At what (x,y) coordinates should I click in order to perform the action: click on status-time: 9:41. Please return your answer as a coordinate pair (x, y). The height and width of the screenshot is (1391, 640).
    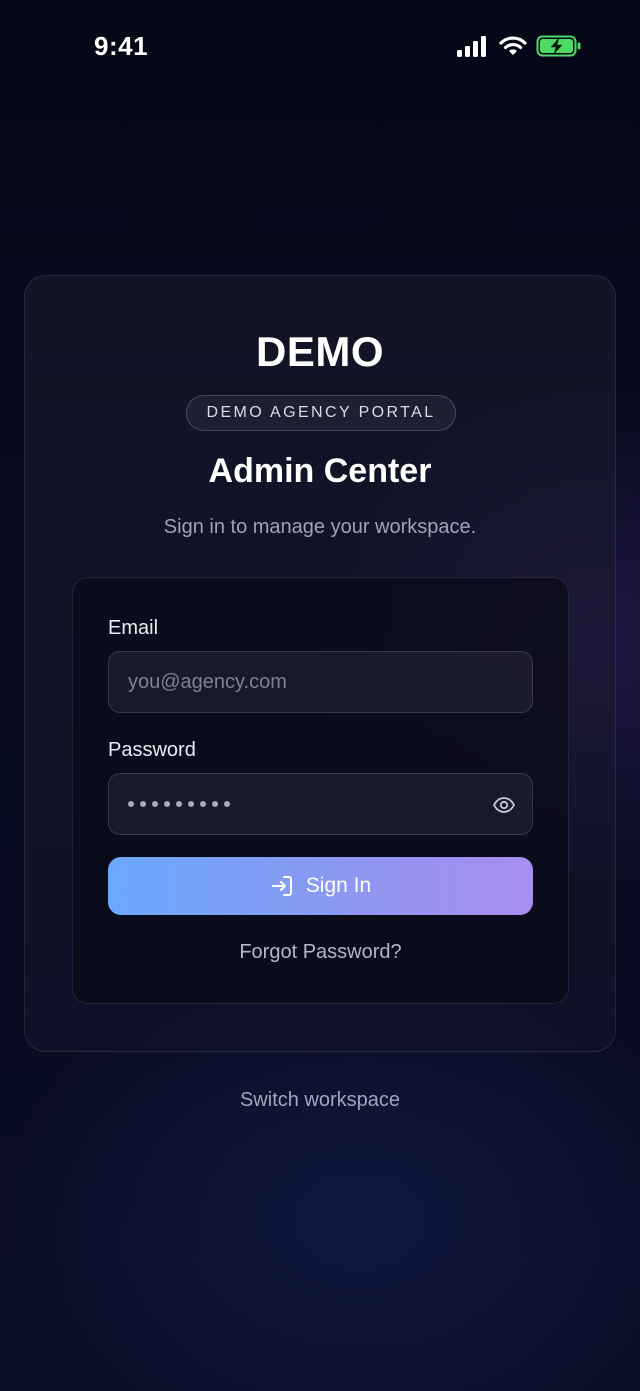
    Looking at the image, I should click on (121, 46).